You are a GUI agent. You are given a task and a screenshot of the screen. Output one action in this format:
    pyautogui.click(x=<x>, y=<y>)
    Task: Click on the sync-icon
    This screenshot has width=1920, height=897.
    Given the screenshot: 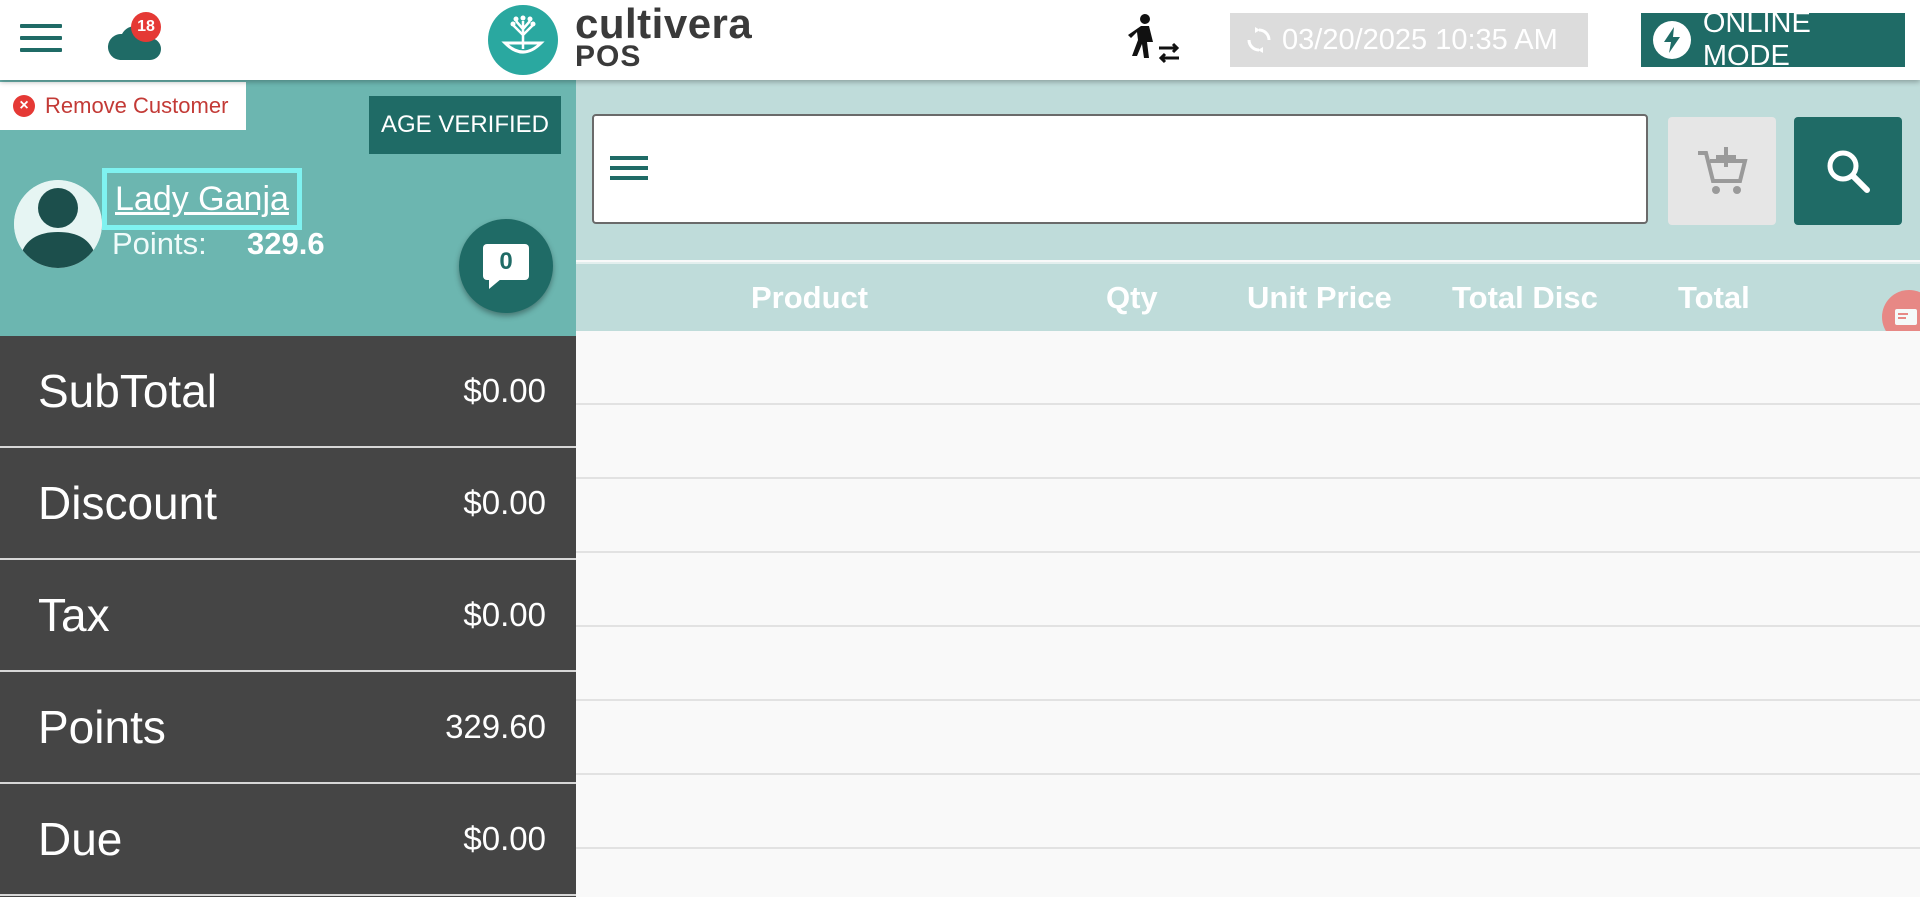 What is the action you would take?
    pyautogui.click(x=1259, y=40)
    